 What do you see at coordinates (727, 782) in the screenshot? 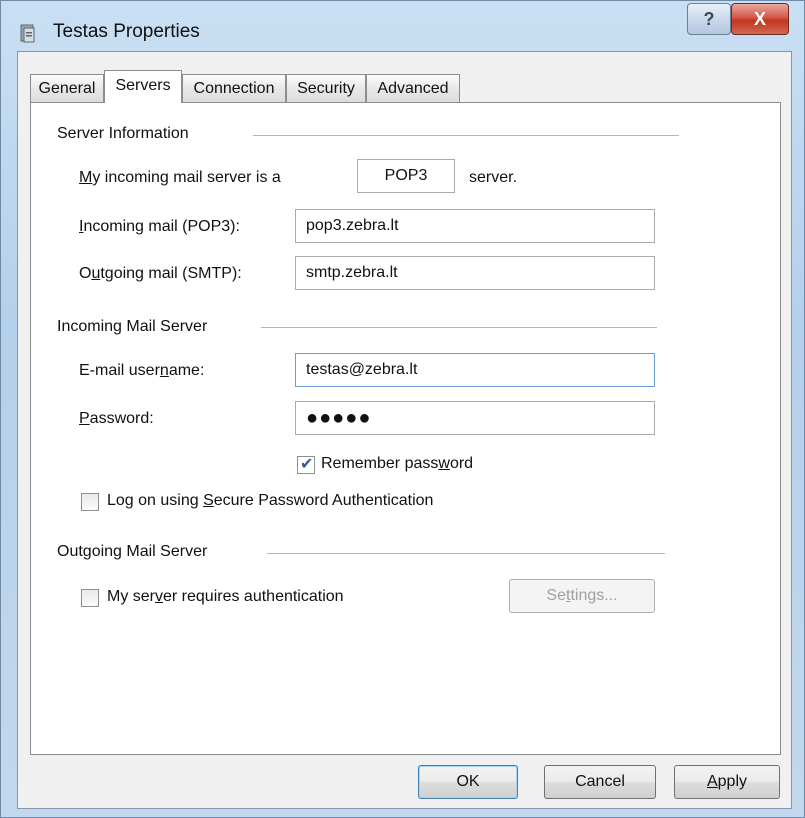
I see `apply-button: Apply` at bounding box center [727, 782].